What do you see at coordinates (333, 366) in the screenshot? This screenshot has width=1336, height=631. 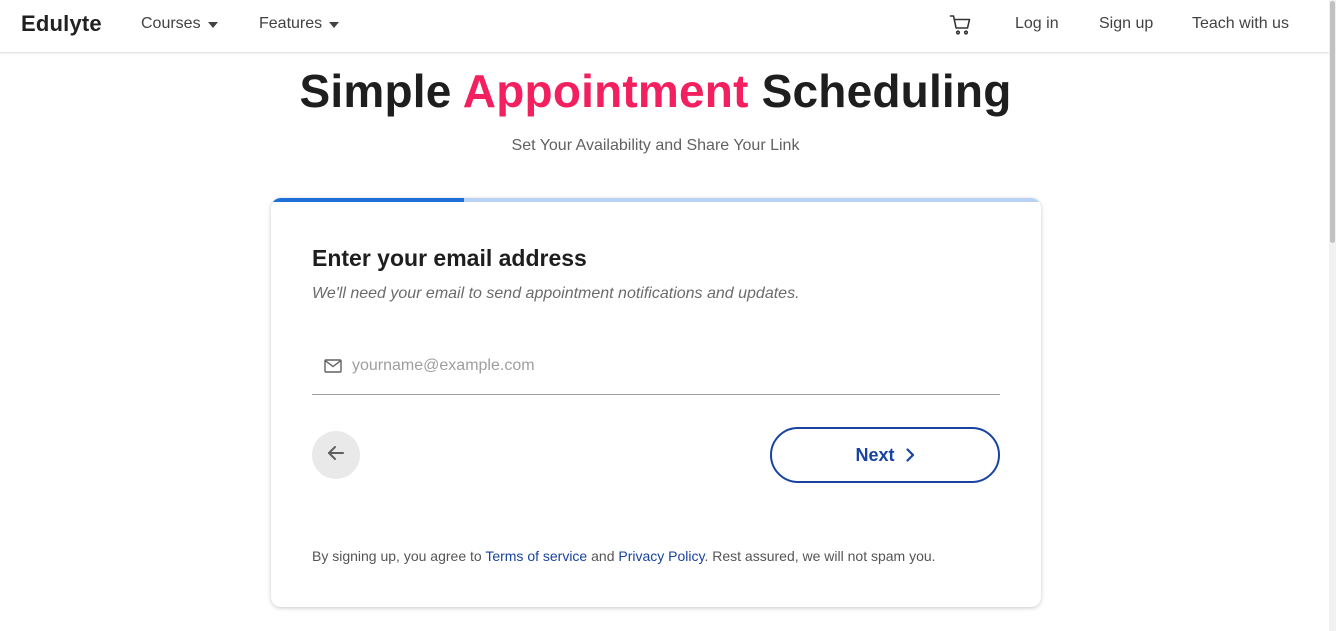 I see `mail-icon` at bounding box center [333, 366].